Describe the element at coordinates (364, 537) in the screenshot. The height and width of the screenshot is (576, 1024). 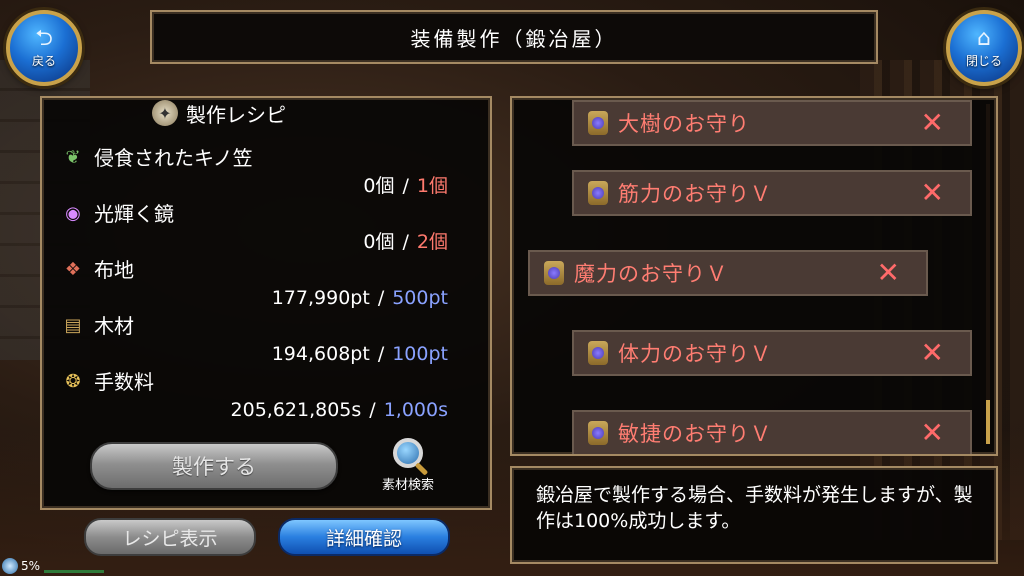
I see `detail-check-button: 詳細確認` at that location.